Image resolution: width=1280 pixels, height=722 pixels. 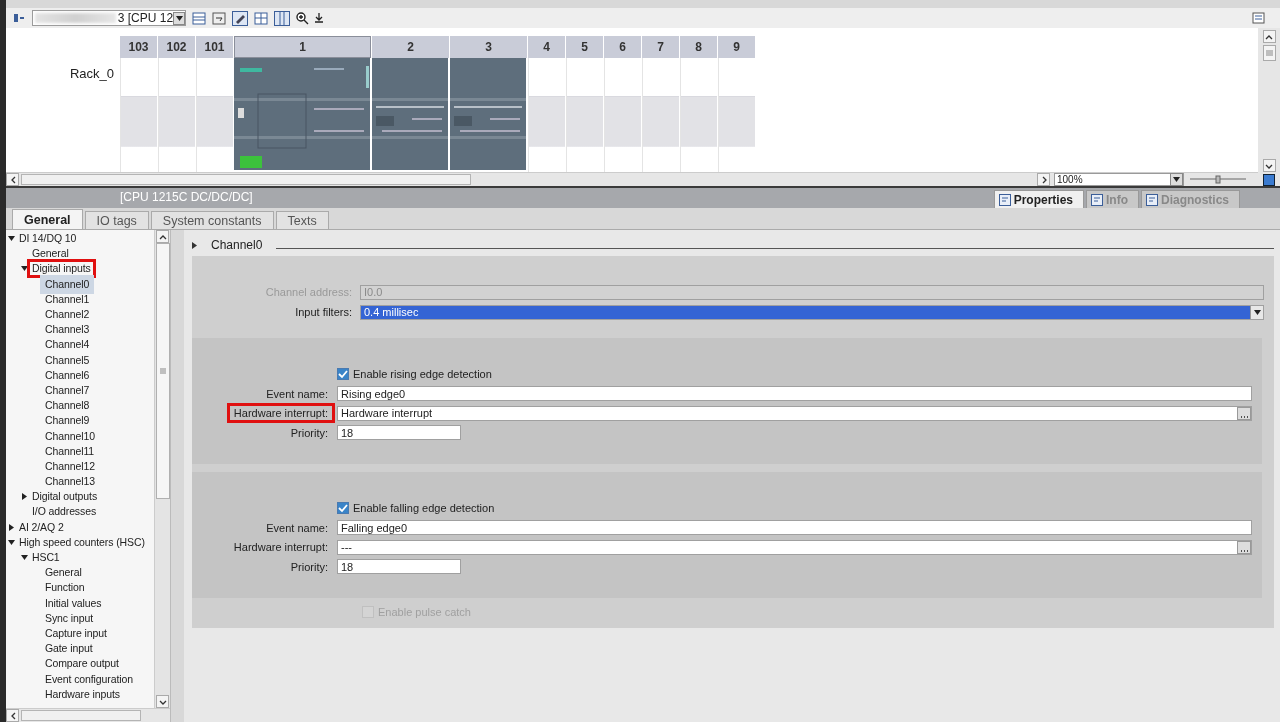 What do you see at coordinates (794, 547) in the screenshot?
I see `text-field: ---` at bounding box center [794, 547].